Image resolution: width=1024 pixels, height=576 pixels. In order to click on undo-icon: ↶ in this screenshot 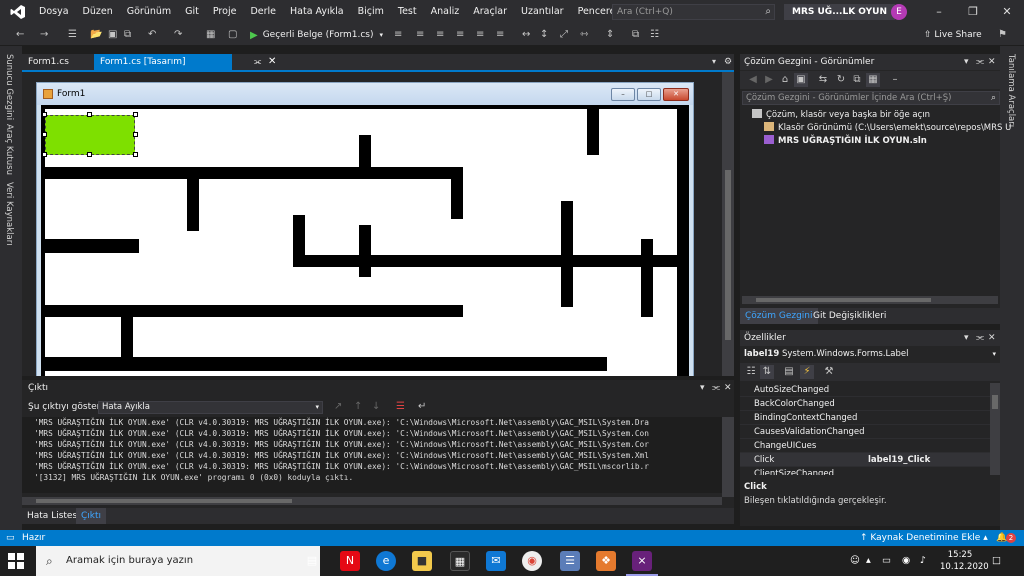, I will do `click(152, 35)`.